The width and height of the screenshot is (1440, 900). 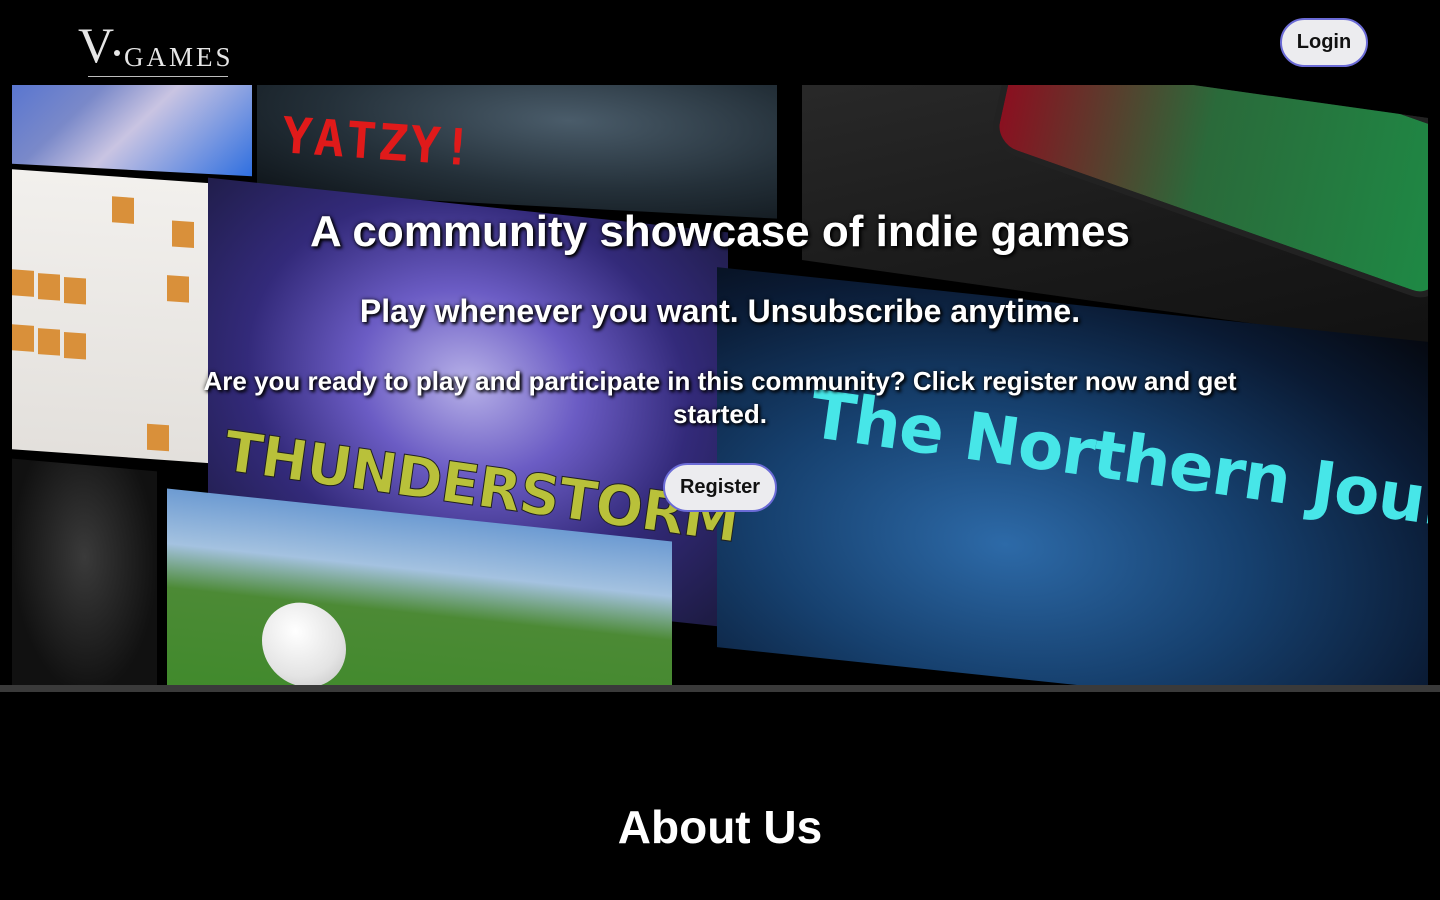 I want to click on logo-underline, so click(x=158, y=76).